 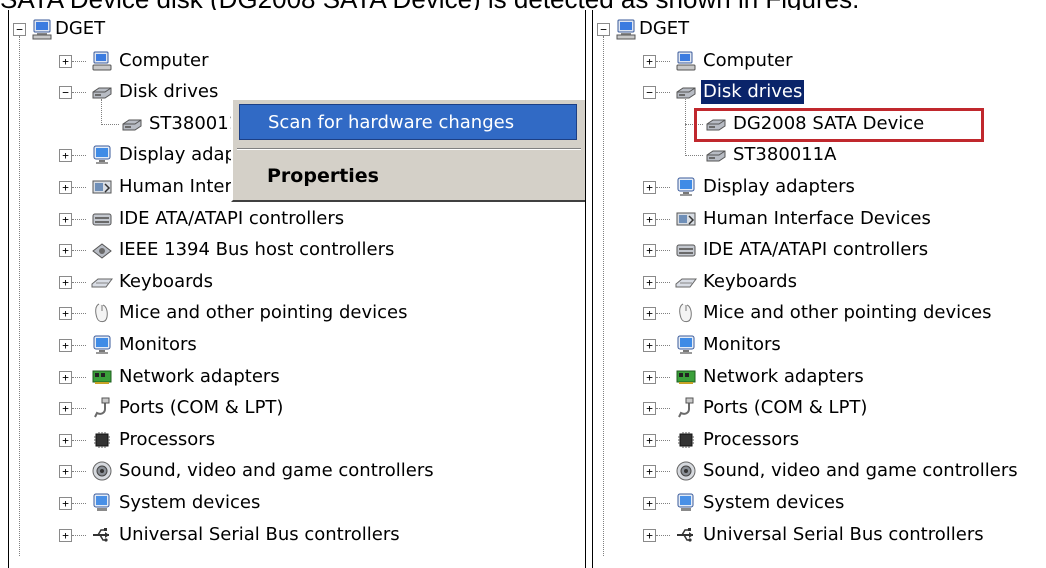 What do you see at coordinates (785, 155) in the screenshot?
I see `tree-item-label: ST380011A` at bounding box center [785, 155].